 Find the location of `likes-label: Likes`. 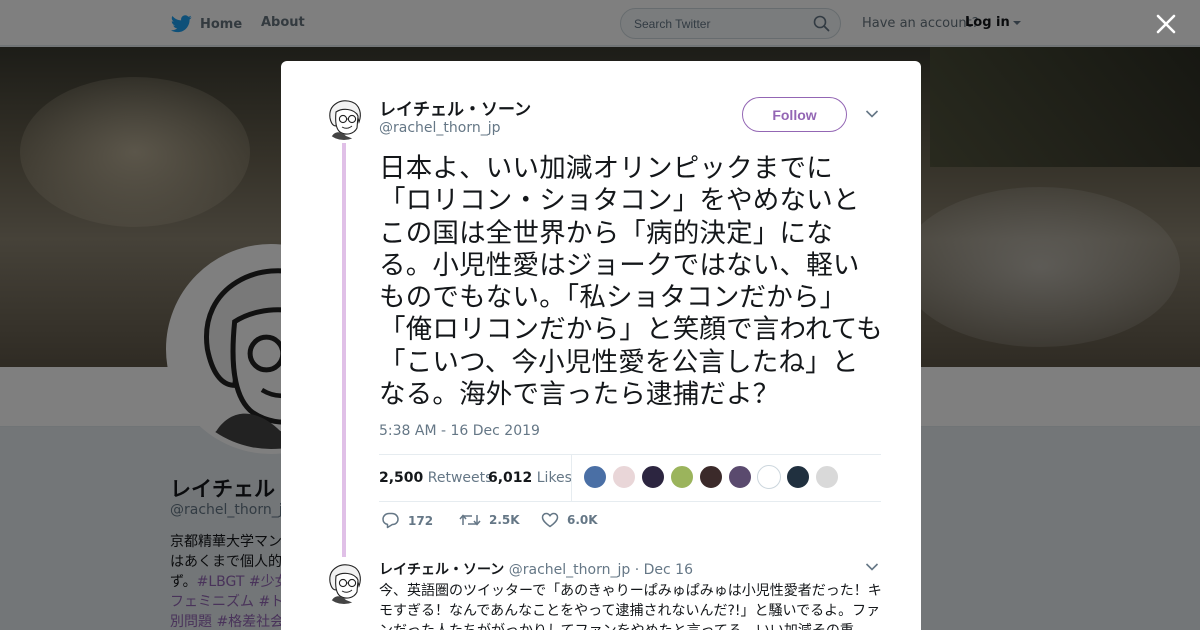

likes-label: Likes is located at coordinates (554, 478).